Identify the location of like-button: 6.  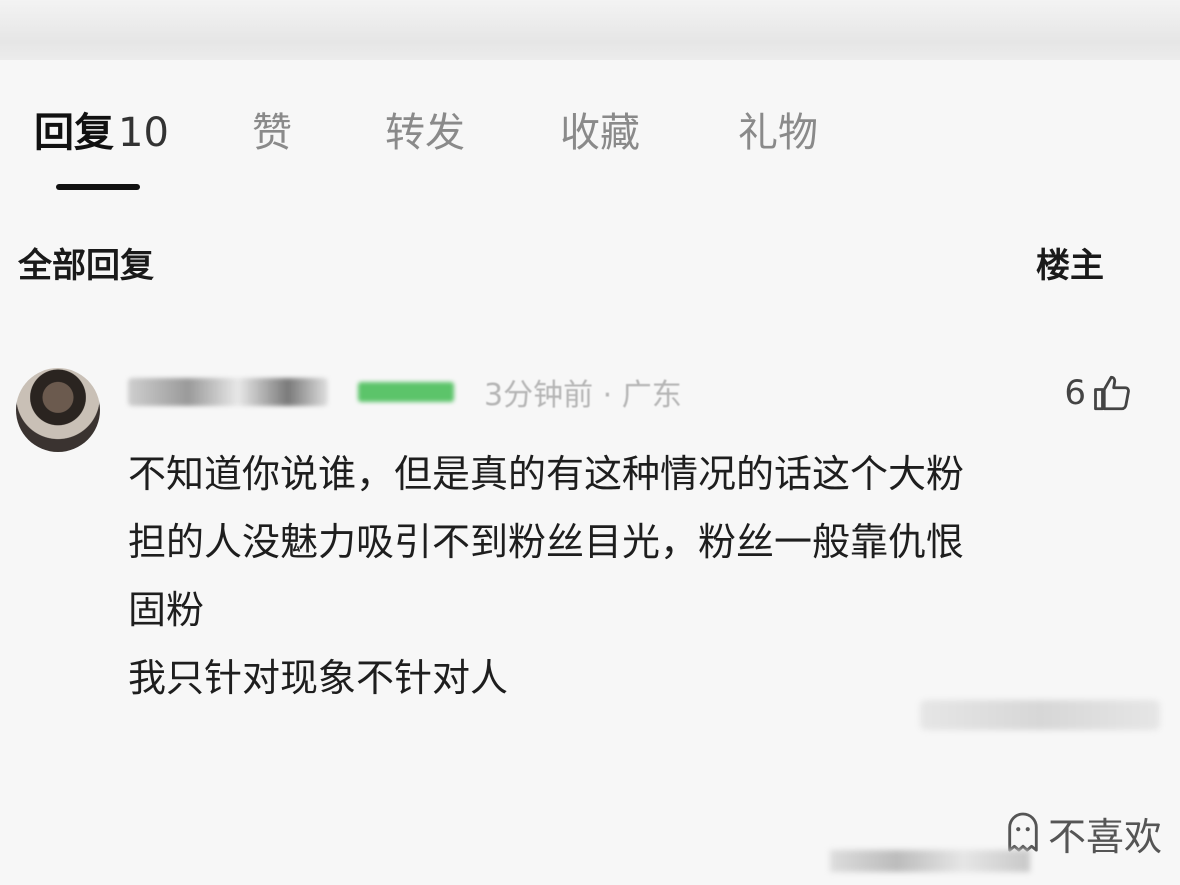
(1099, 393).